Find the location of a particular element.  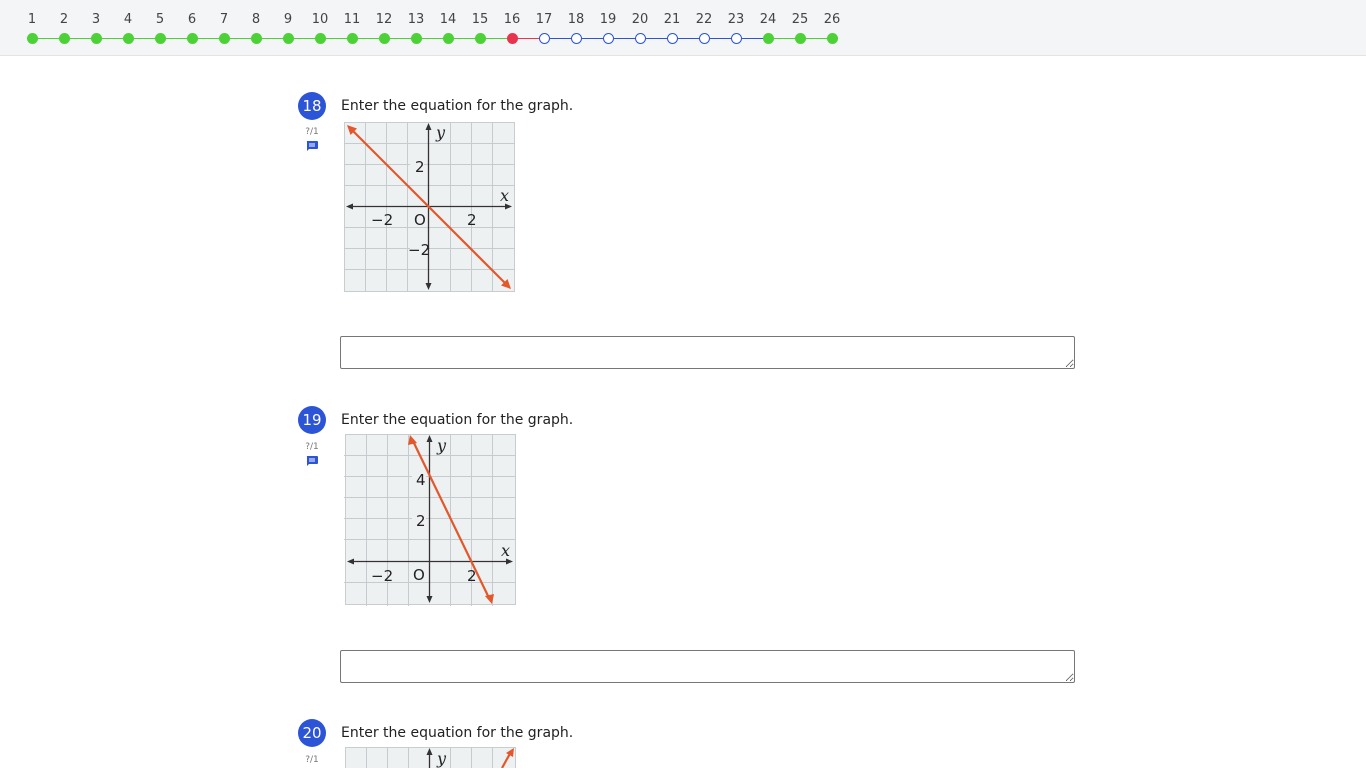

question-number-badge: 19 is located at coordinates (312, 420).